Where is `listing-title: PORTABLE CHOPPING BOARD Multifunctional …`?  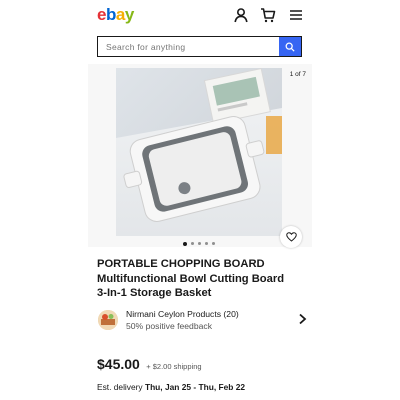 listing-title: PORTABLE CHOPPING BOARD Multifunctional … is located at coordinates (191, 278).